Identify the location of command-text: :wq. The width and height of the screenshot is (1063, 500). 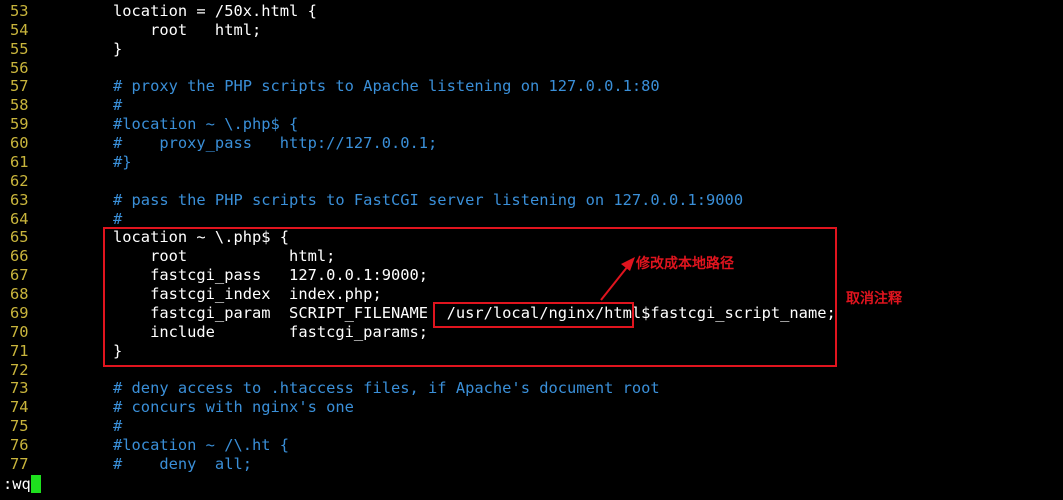
(17, 484).